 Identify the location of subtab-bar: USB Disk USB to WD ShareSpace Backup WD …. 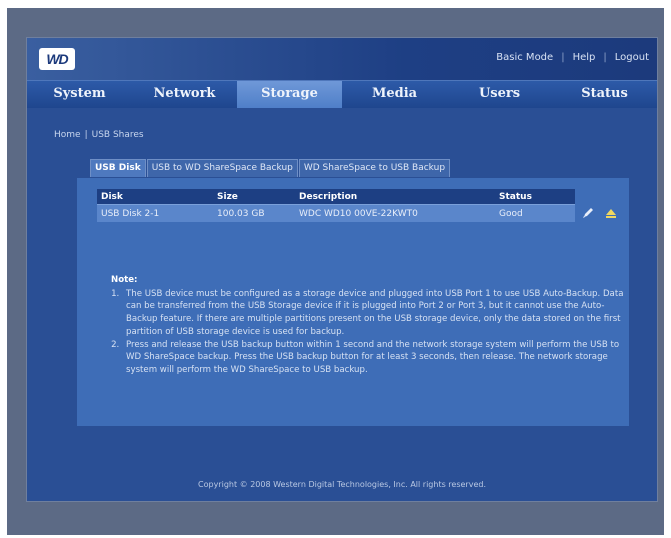
(270, 168).